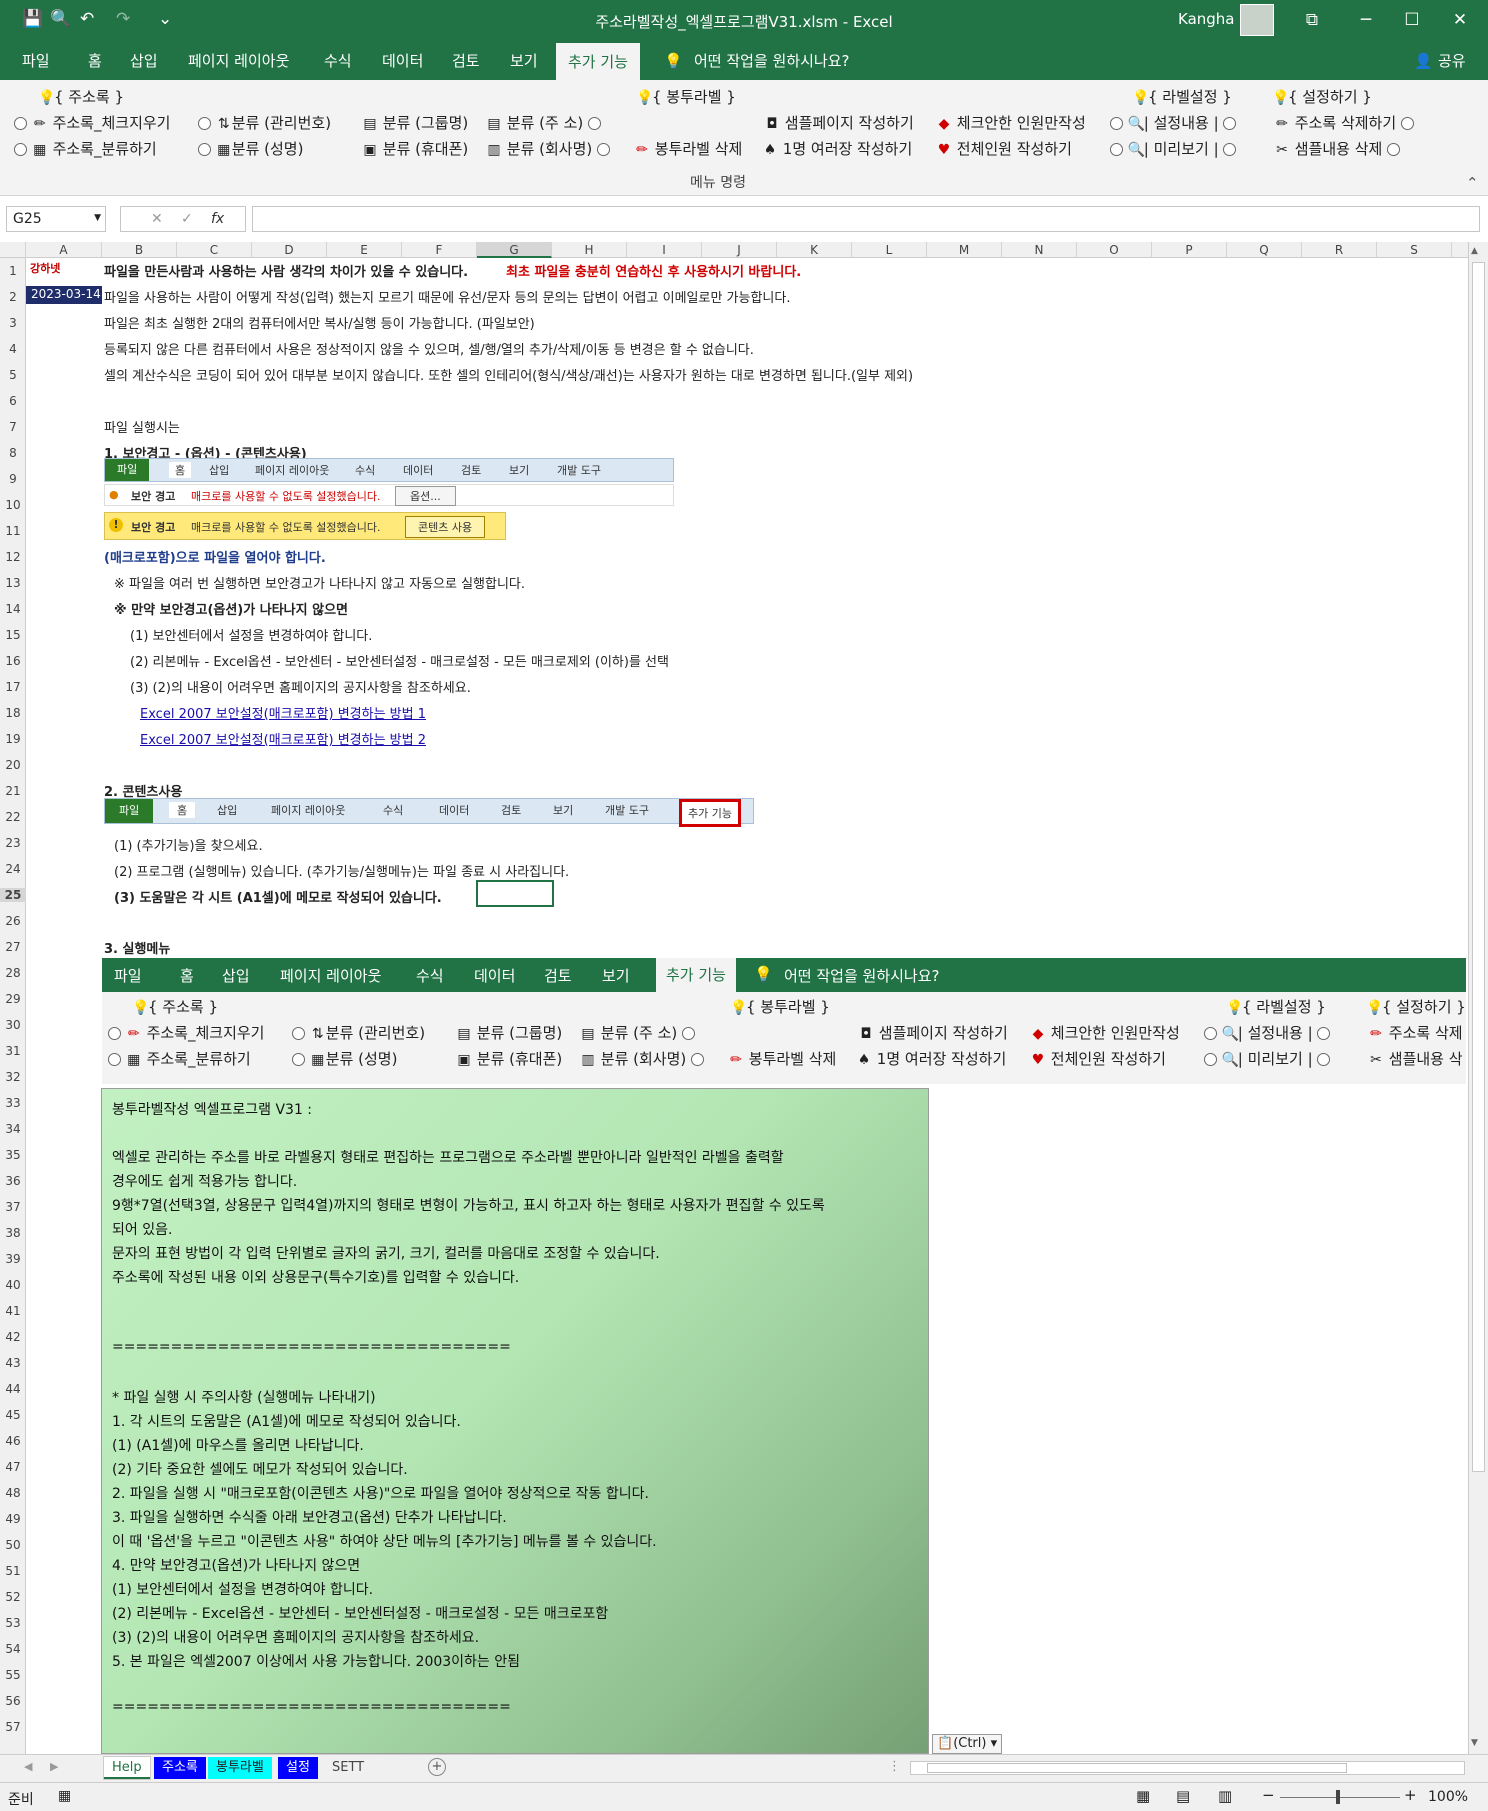  I want to click on row-header: 29, so click(13, 999).